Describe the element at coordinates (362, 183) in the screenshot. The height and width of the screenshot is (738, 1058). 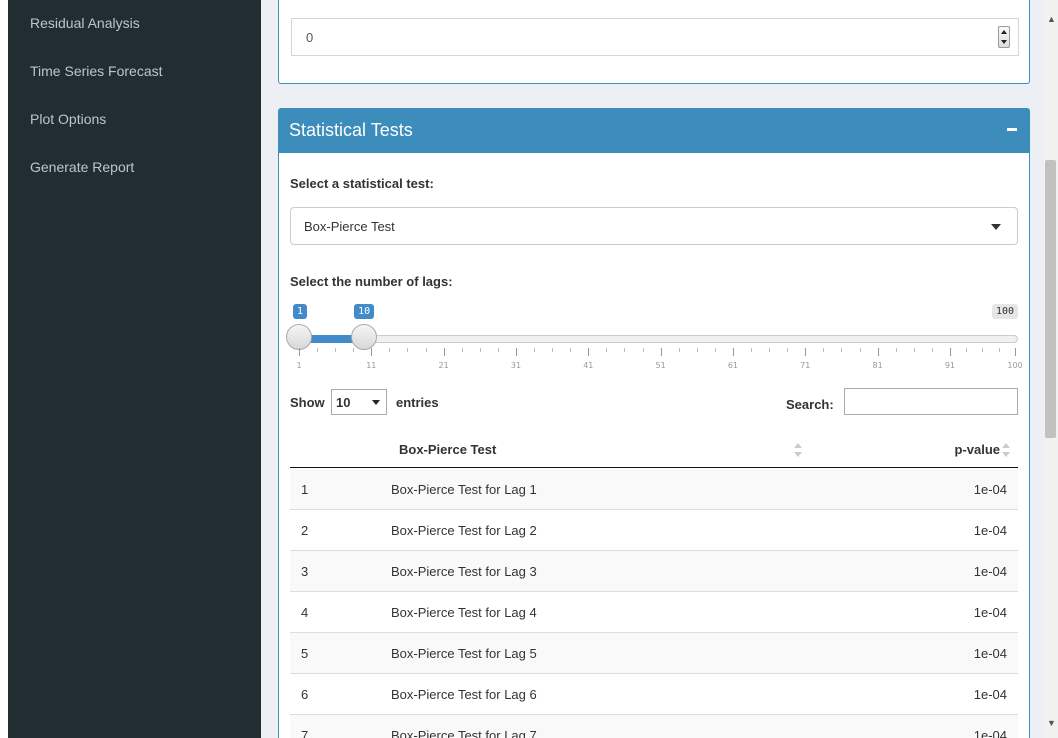
I see `test-select-label: Select a statistical test:` at that location.